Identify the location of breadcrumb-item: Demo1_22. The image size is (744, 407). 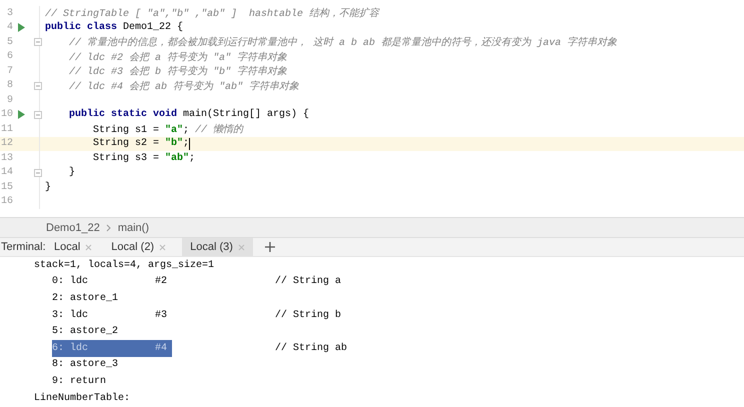
(73, 228).